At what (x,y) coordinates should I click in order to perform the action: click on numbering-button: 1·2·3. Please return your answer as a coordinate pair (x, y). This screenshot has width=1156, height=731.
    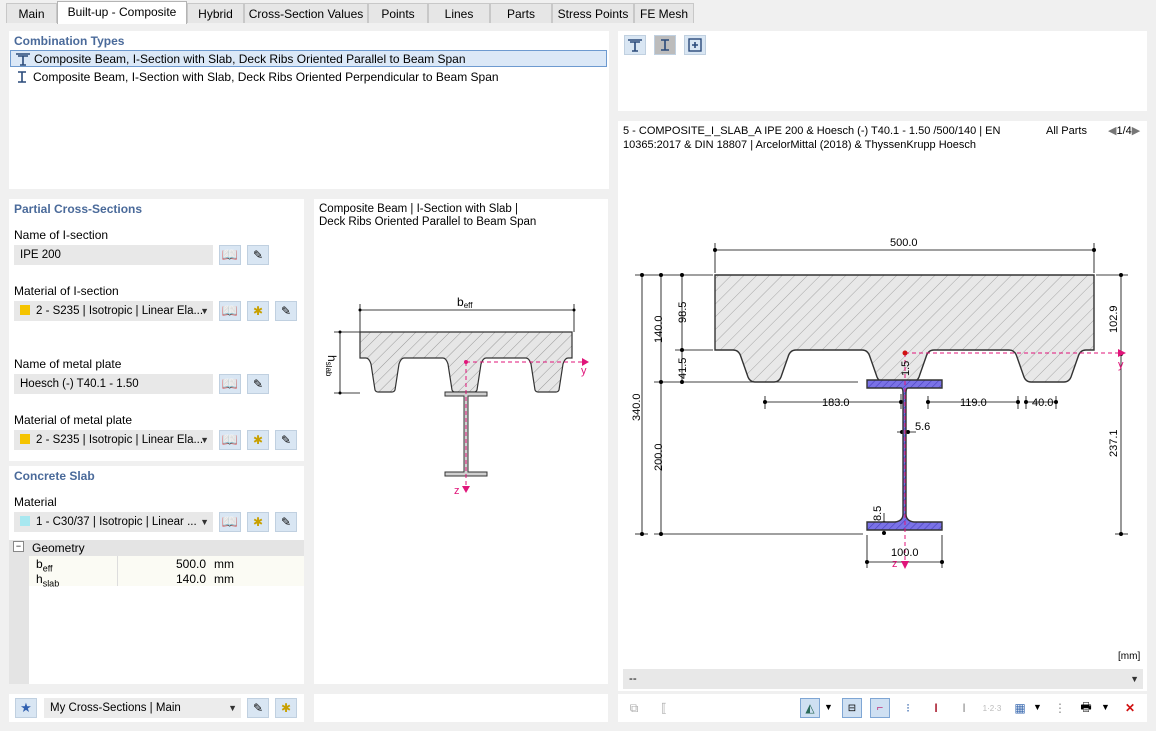
    Looking at the image, I should click on (992, 708).